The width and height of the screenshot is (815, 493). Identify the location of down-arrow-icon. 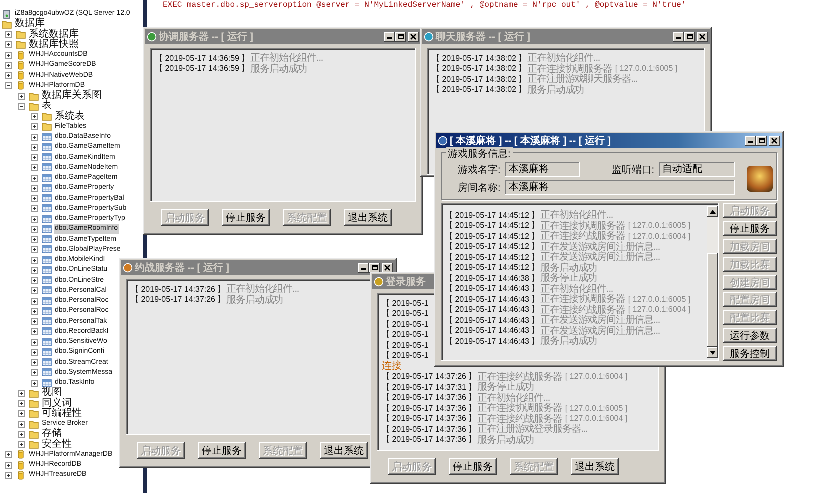
(713, 352).